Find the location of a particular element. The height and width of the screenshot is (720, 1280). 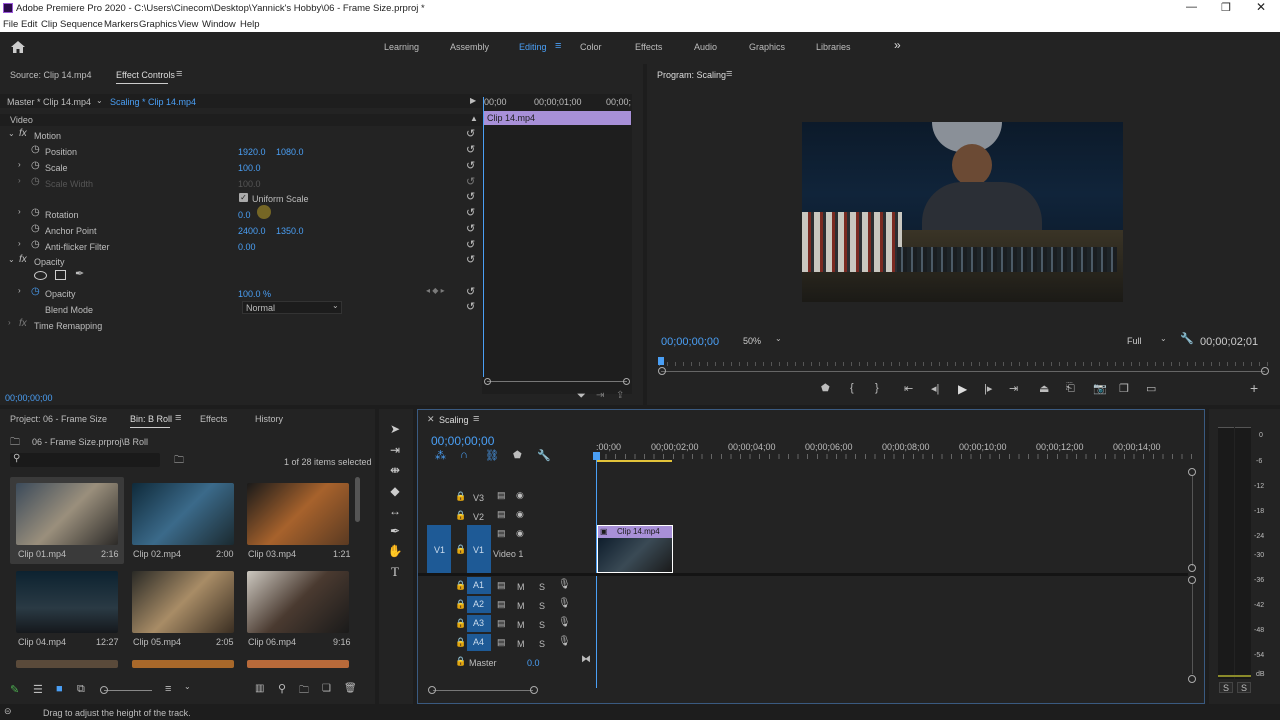

sequence-tab: Scaling is located at coordinates (454, 420).